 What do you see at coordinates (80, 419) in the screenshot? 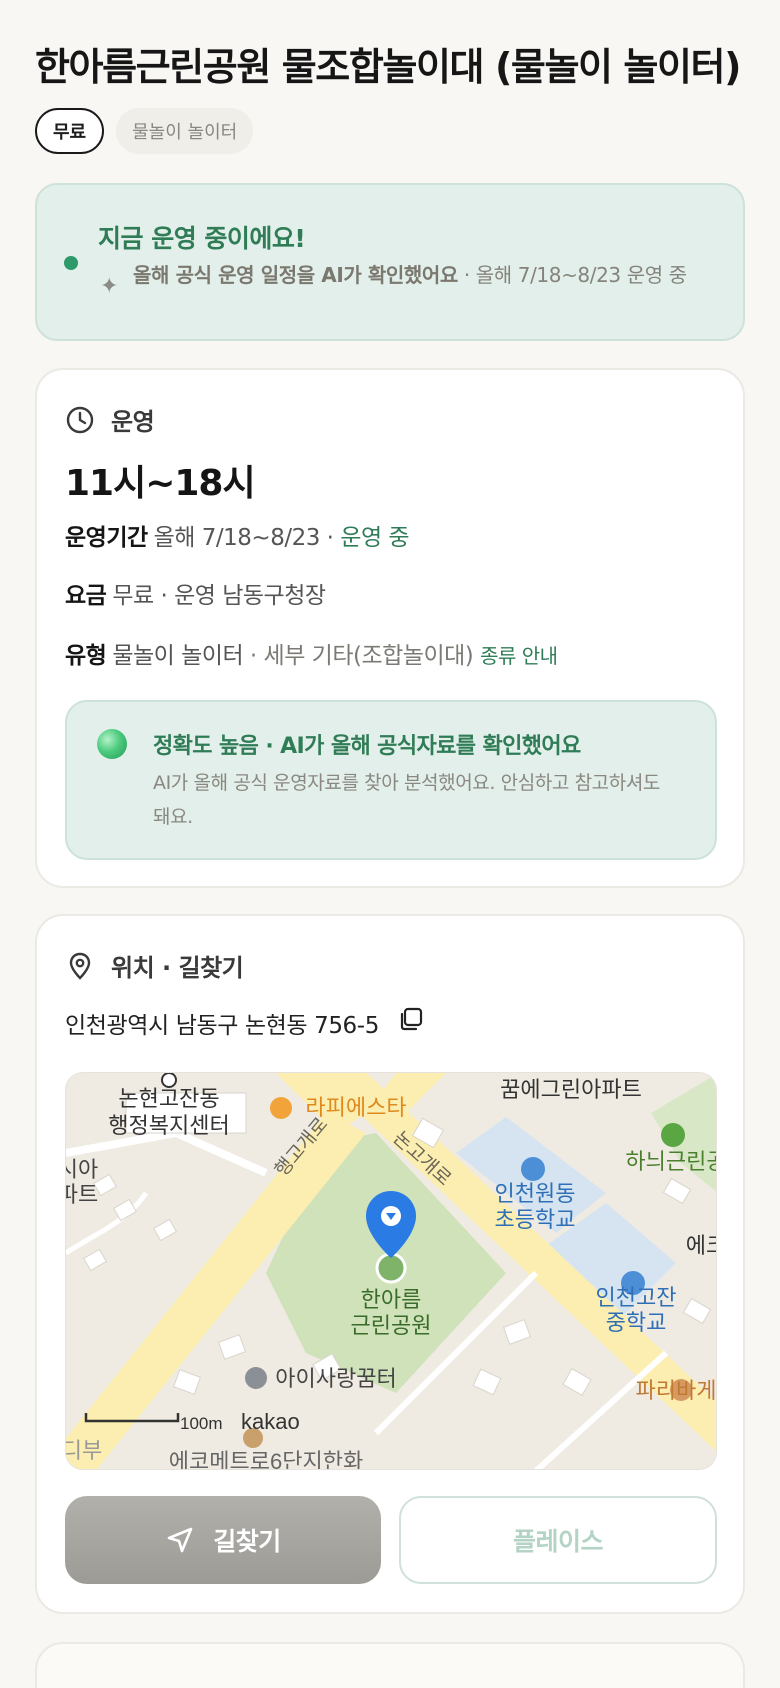
I see `clock-icon` at bounding box center [80, 419].